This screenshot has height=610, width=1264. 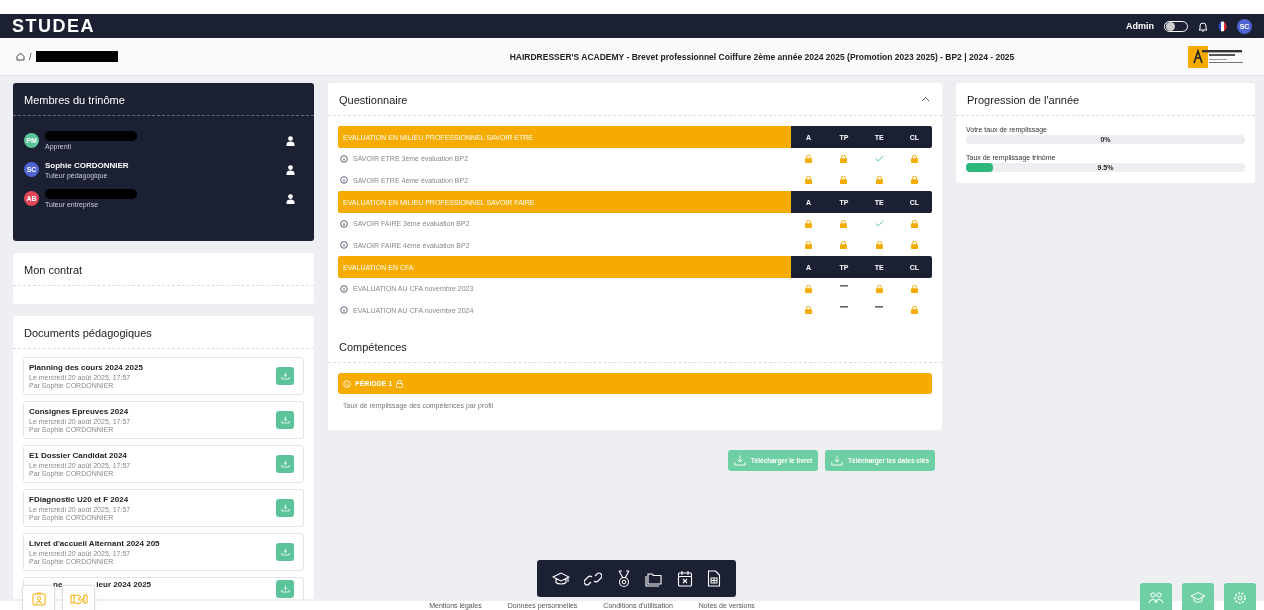 What do you see at coordinates (87, 165) in the screenshot?
I see `member-name: Sophie CORDONNIER` at bounding box center [87, 165].